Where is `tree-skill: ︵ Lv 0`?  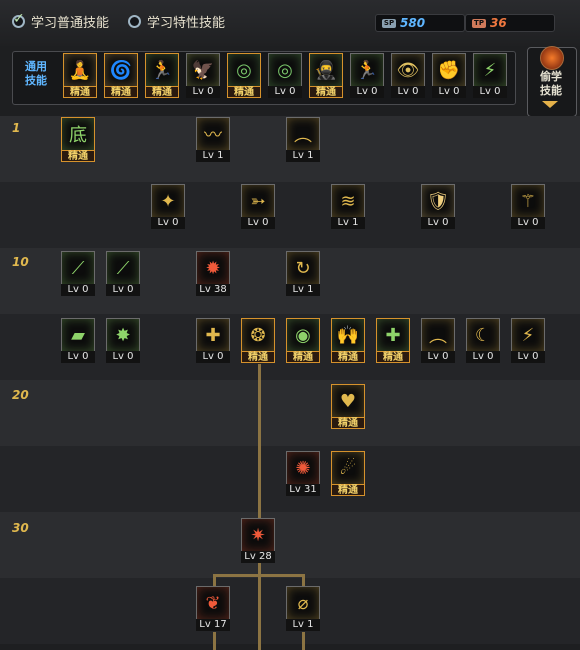 tree-skill: ︵ Lv 0 is located at coordinates (438, 340).